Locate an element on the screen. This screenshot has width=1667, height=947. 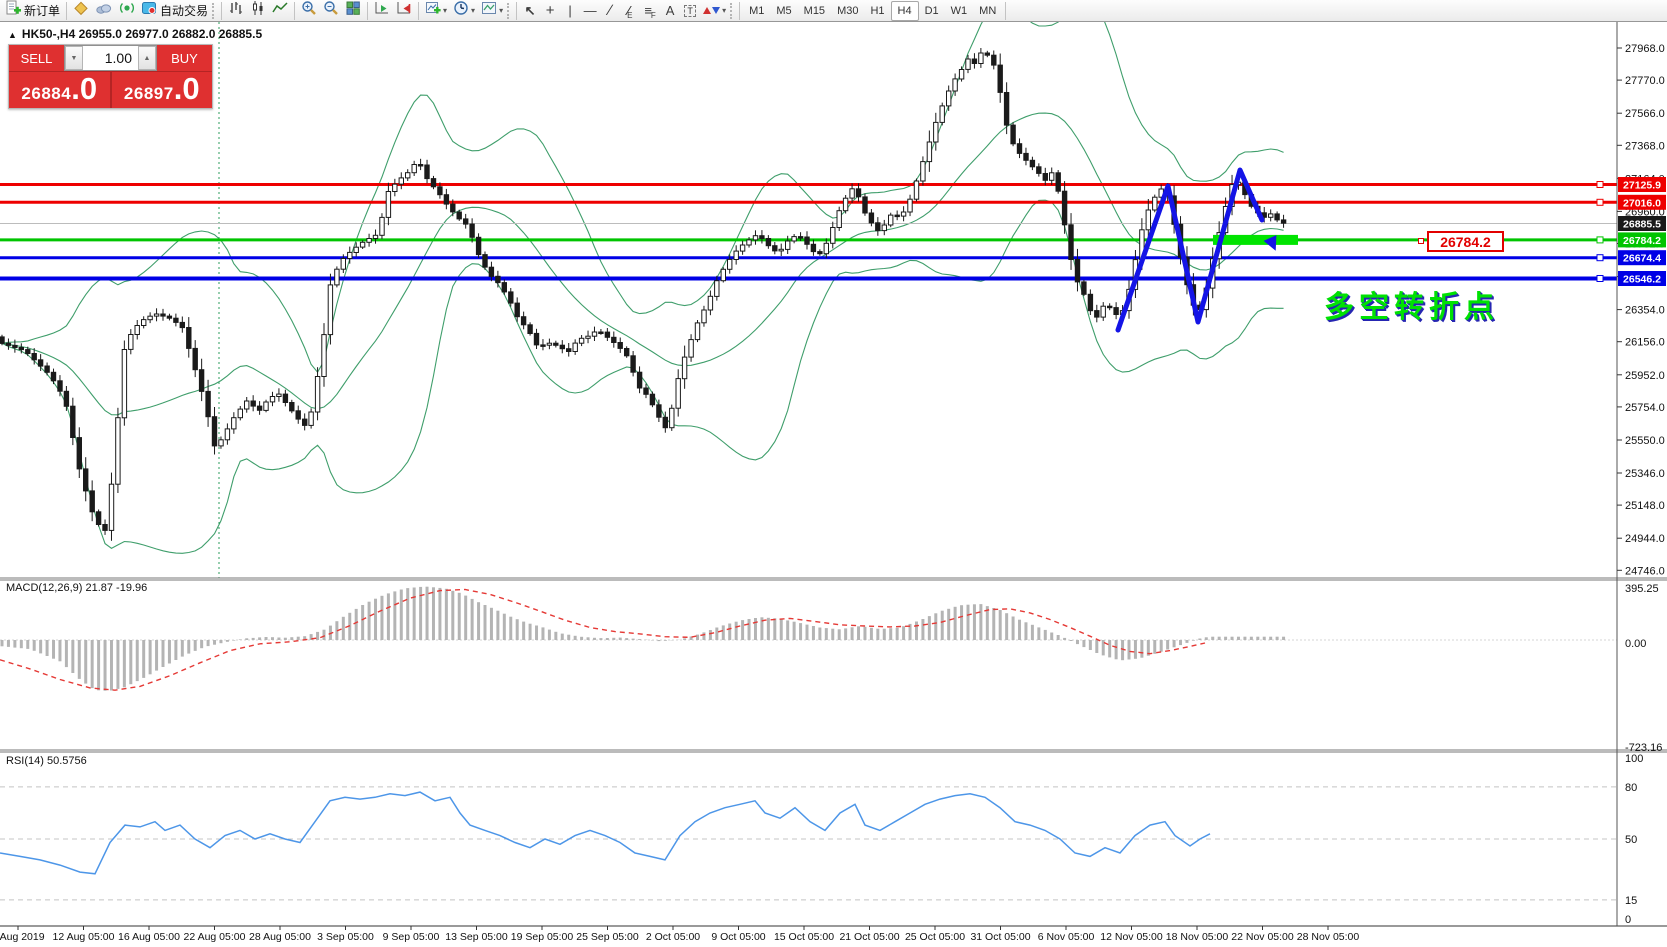
text-icon: A is located at coordinates (670, 10).